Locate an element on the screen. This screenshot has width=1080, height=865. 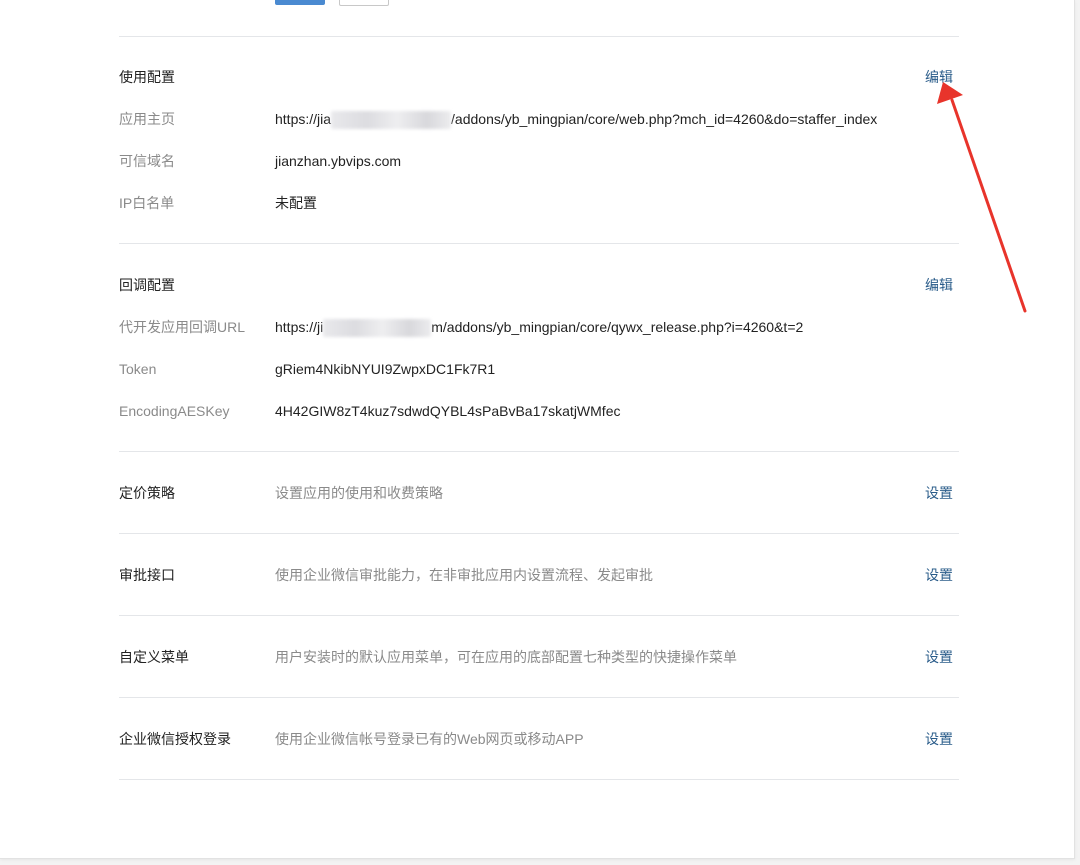
custom-menu-settings-link: 设置 is located at coordinates (939, 657).